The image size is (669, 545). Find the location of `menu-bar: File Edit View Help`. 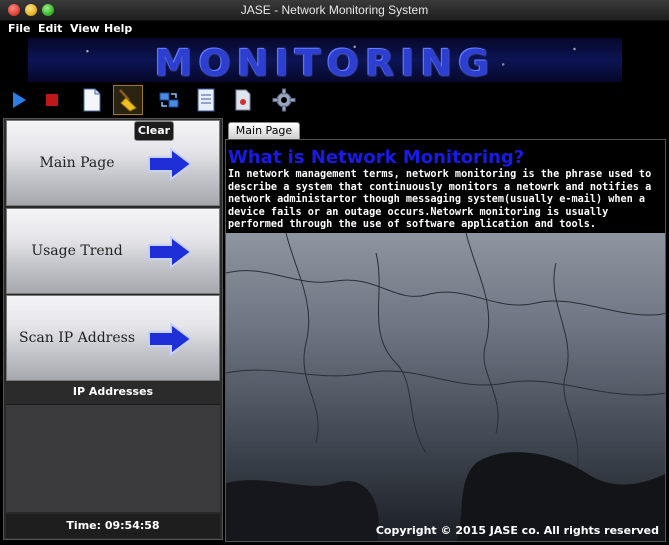

menu-bar: File Edit View Help is located at coordinates (334, 29).